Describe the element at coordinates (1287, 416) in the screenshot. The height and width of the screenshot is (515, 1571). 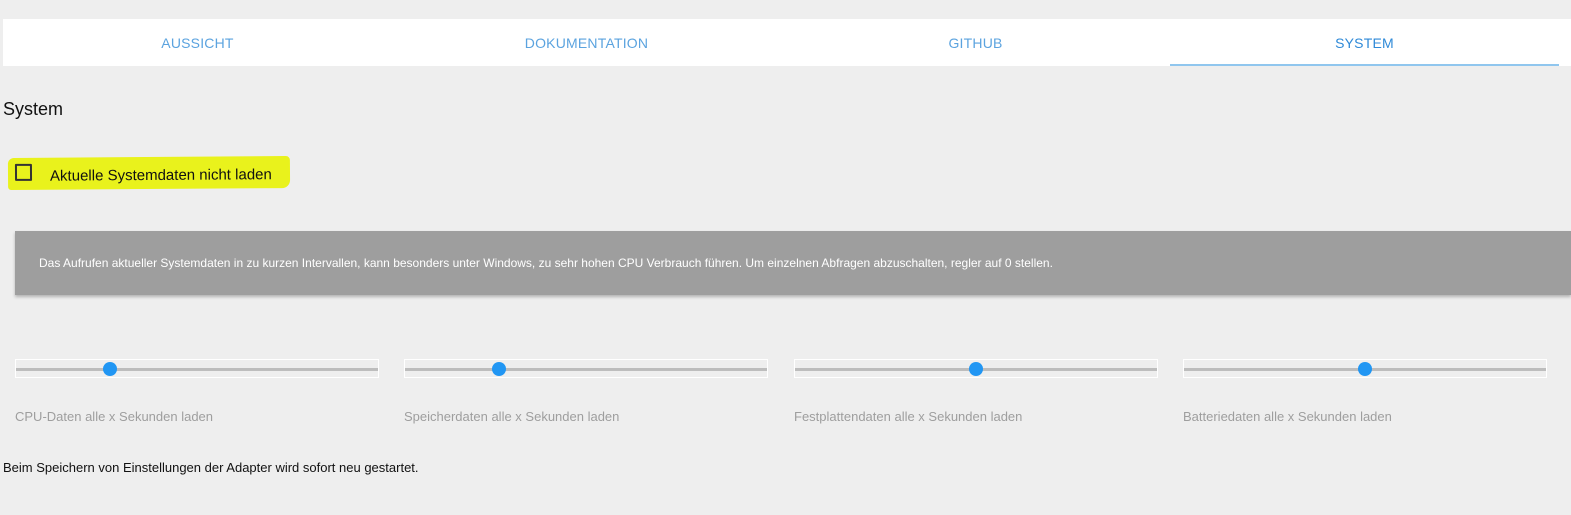
I see `battery-interval-label: Batteriedaten alle x Sekunden laden` at that location.